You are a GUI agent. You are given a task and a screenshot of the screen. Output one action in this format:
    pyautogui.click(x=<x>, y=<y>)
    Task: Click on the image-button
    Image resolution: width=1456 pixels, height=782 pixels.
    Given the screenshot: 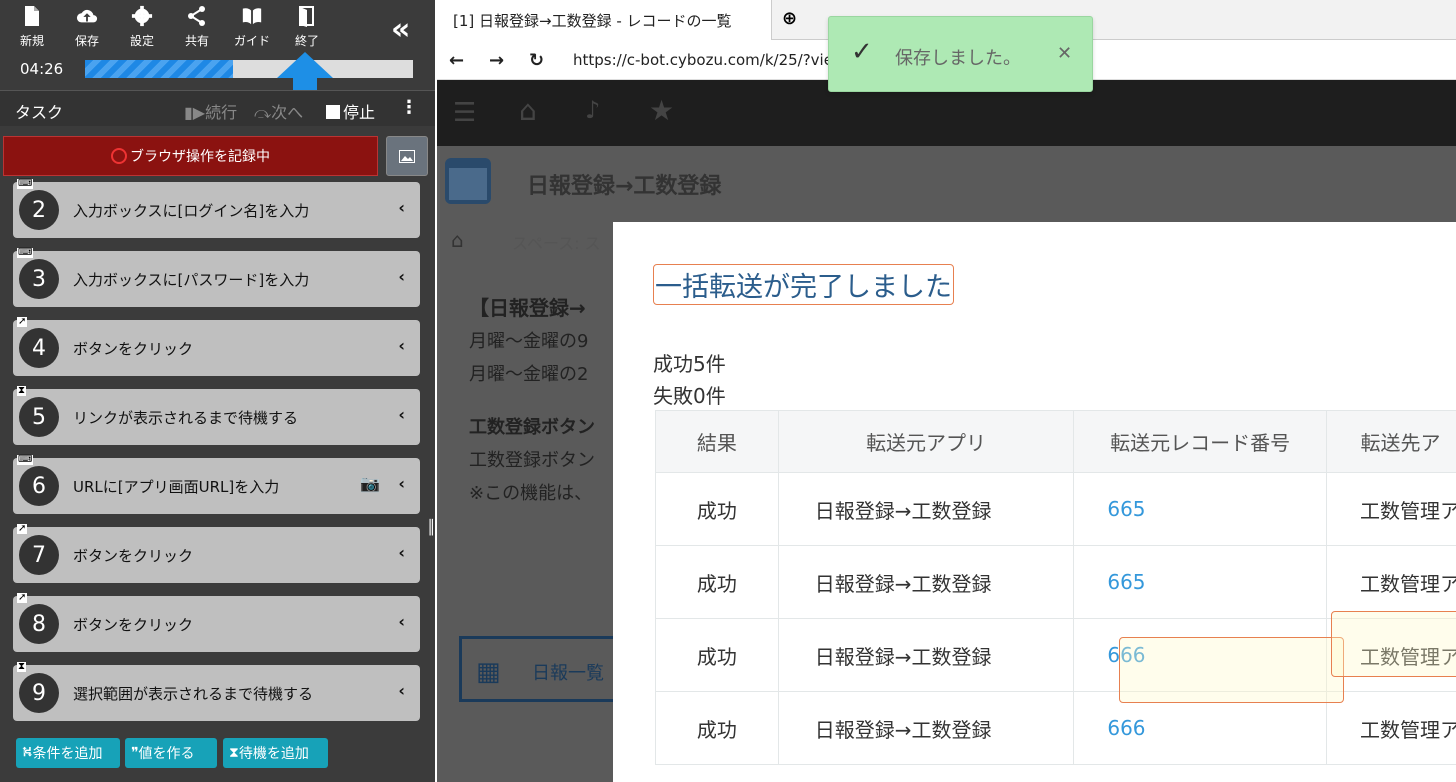 What is the action you would take?
    pyautogui.click(x=407, y=156)
    